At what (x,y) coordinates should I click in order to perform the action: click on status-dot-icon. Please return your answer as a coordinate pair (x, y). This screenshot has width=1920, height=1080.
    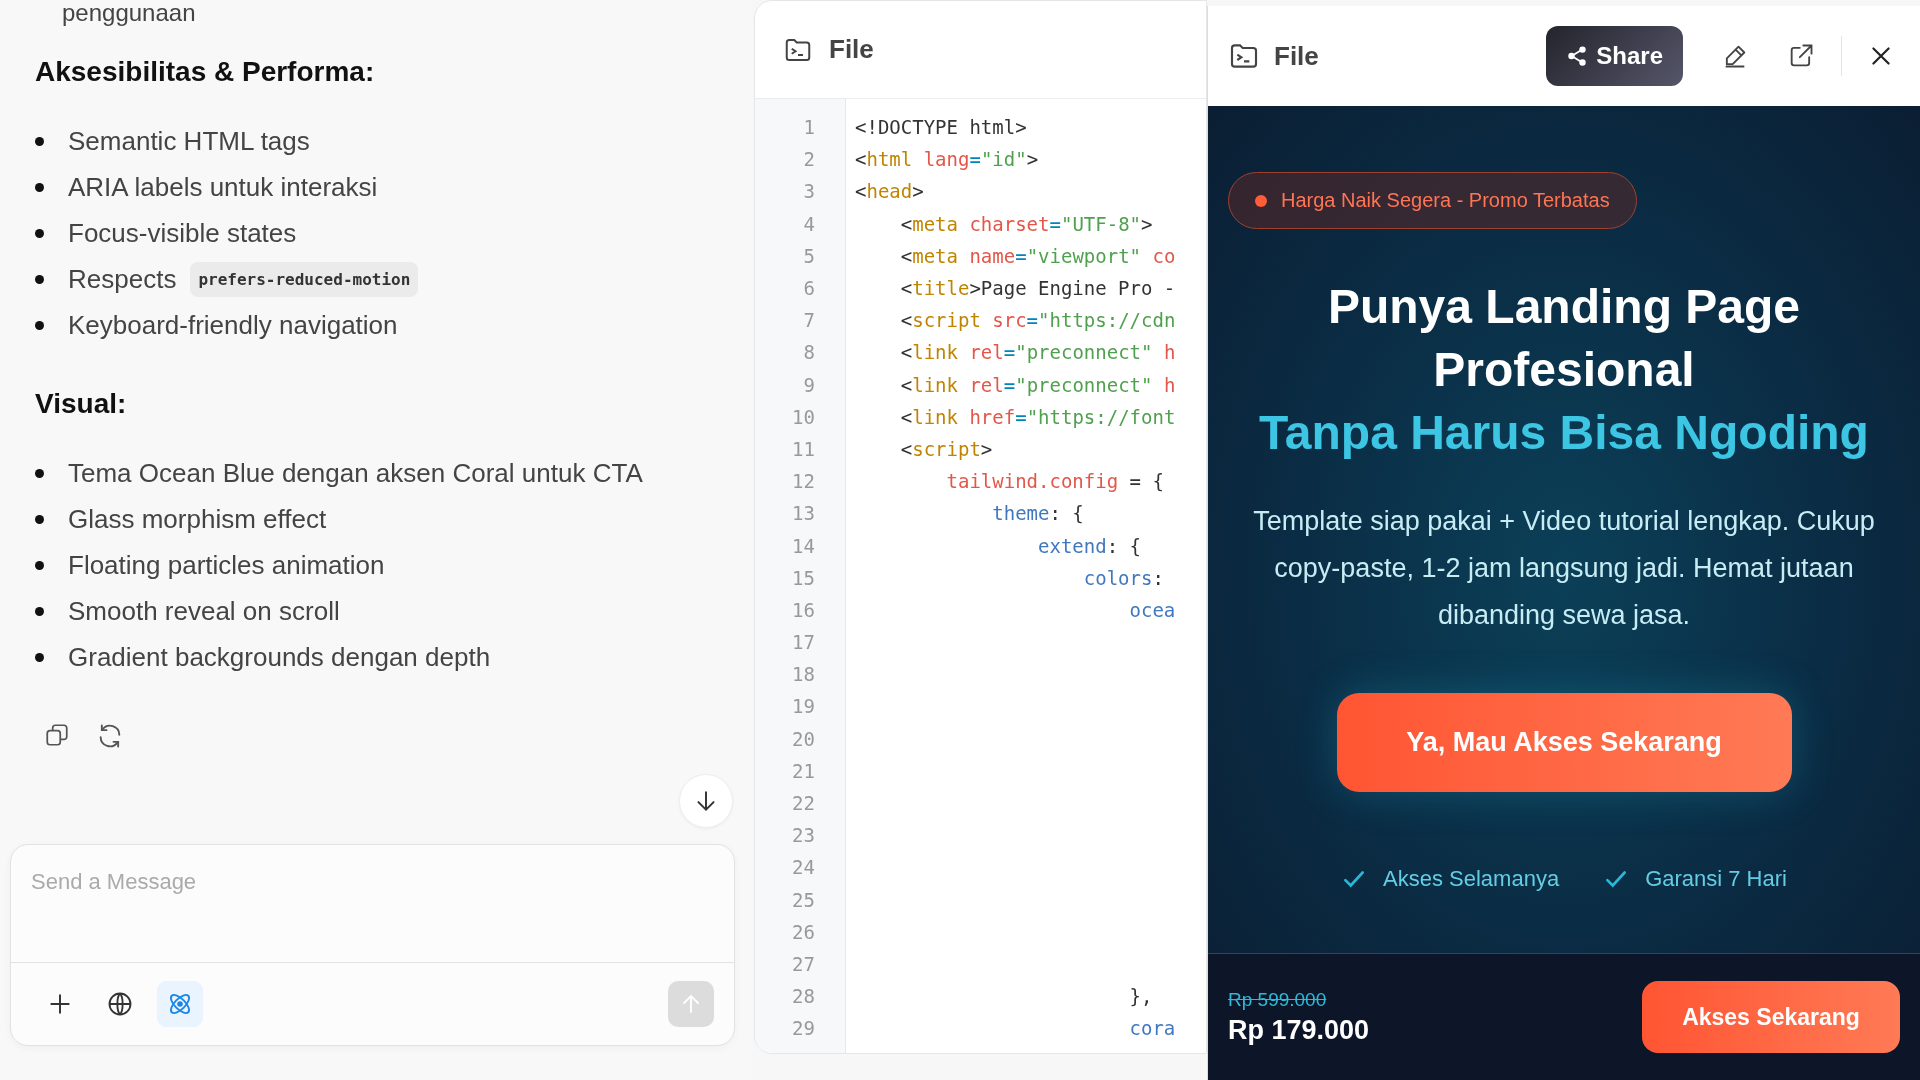
    Looking at the image, I should click on (1261, 200).